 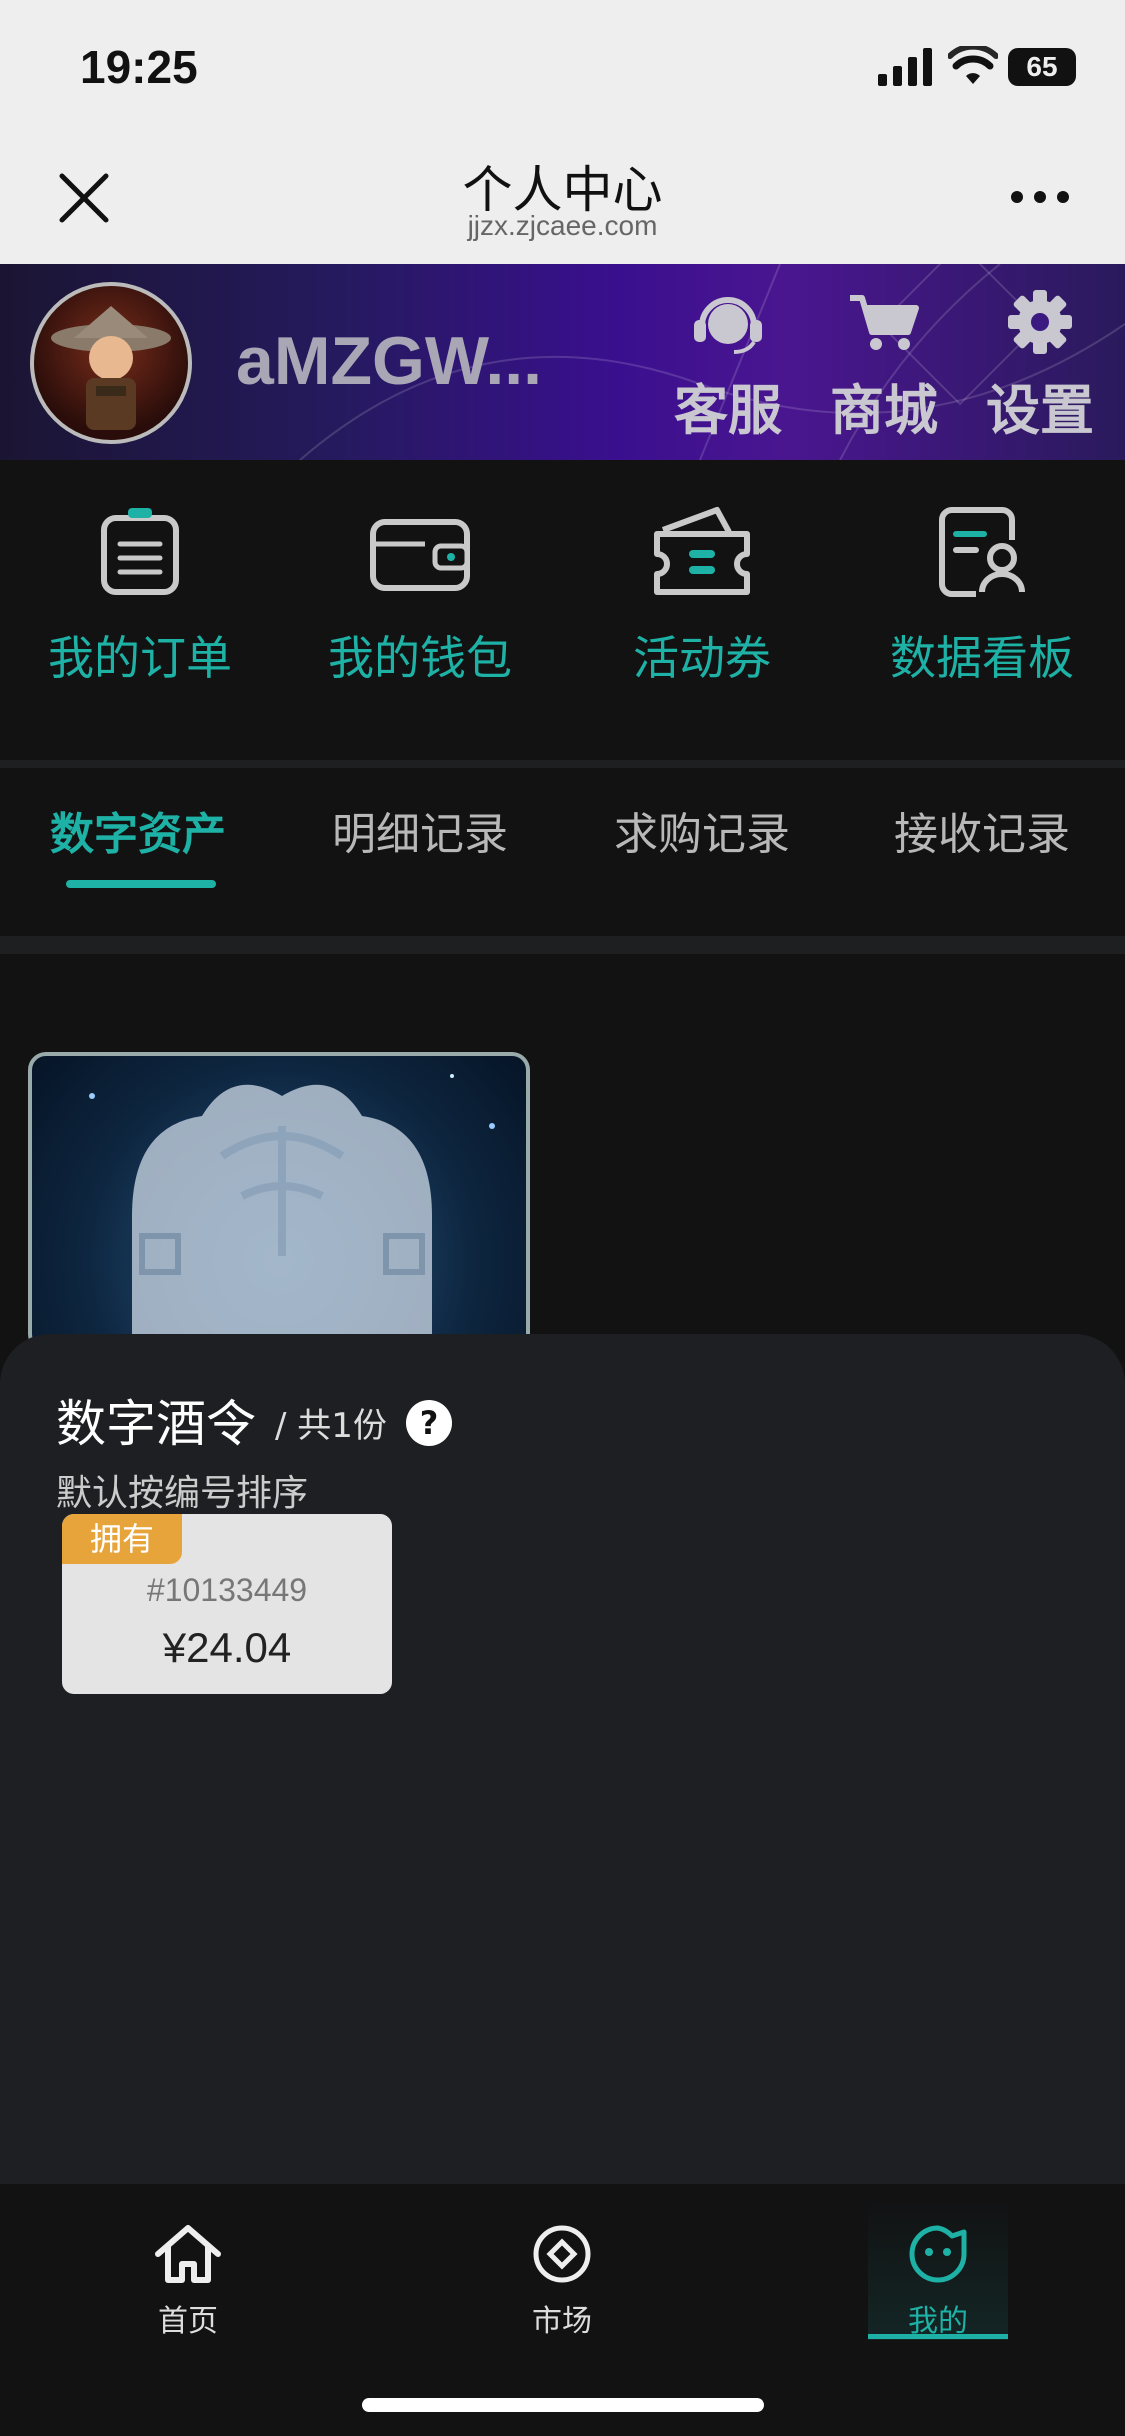 What do you see at coordinates (982, 552) in the screenshot?
I see `dashboard-icon` at bounding box center [982, 552].